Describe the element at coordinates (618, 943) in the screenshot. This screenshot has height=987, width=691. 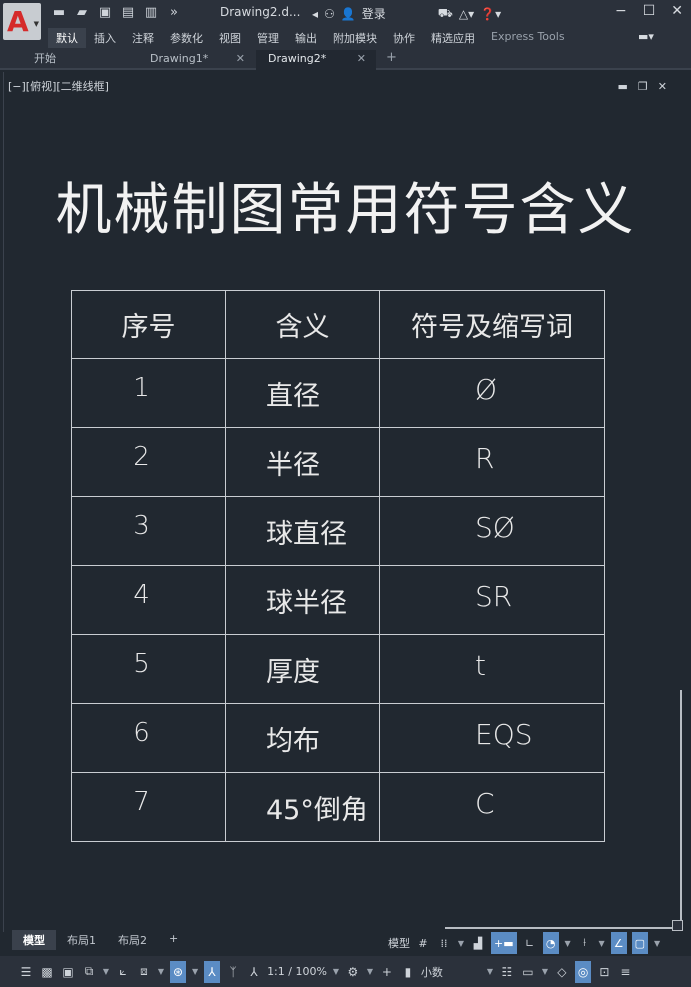
I see `object-snap-tracking-icon: ∠` at that location.